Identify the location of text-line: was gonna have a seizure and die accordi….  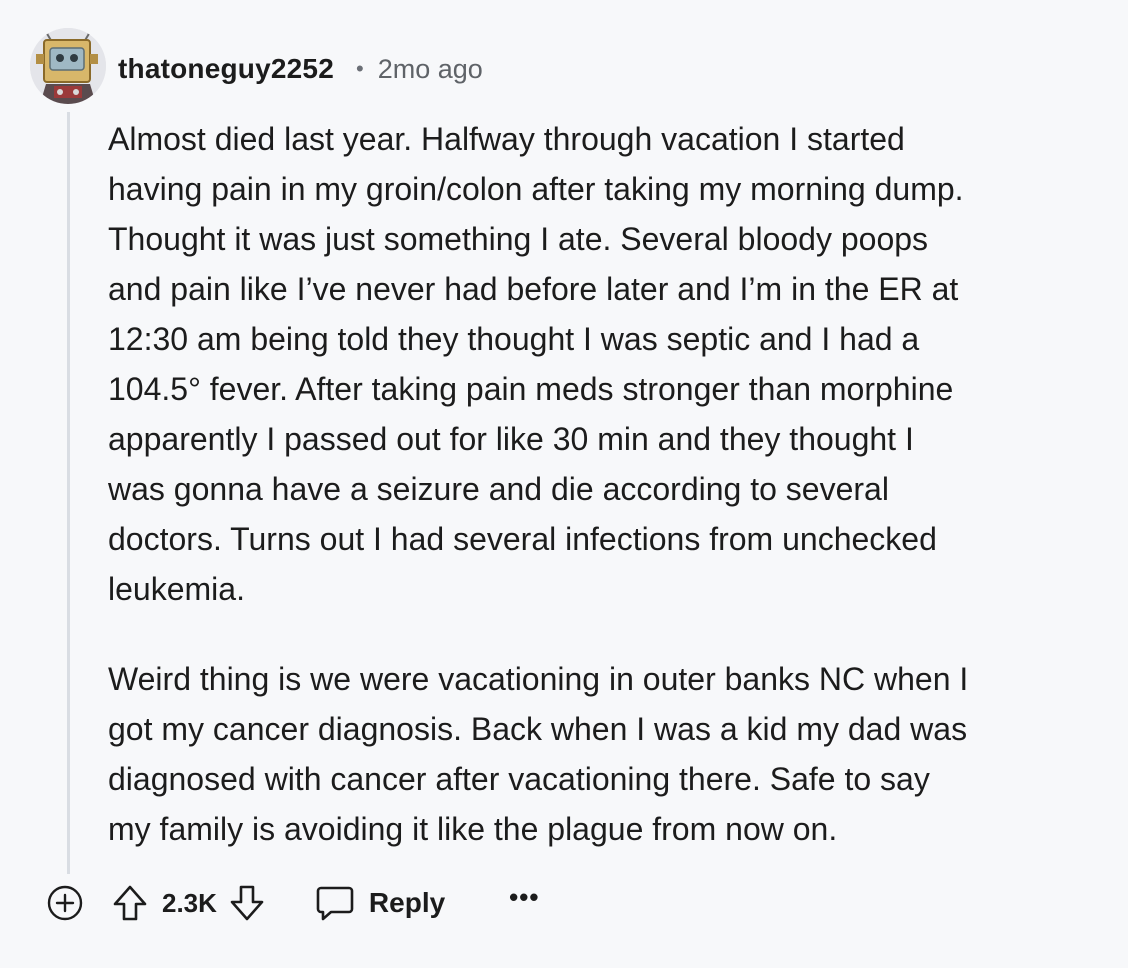
(498, 489).